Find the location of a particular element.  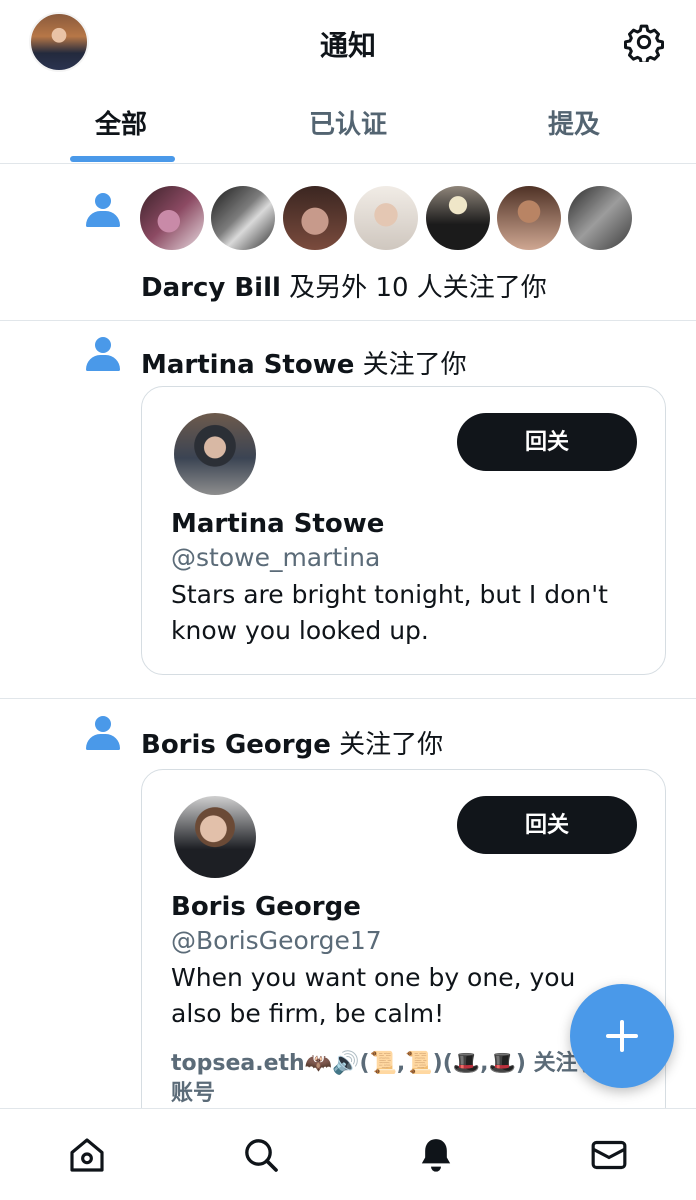

tab-bar: 全部 已认证 提及 is located at coordinates (348, 125).